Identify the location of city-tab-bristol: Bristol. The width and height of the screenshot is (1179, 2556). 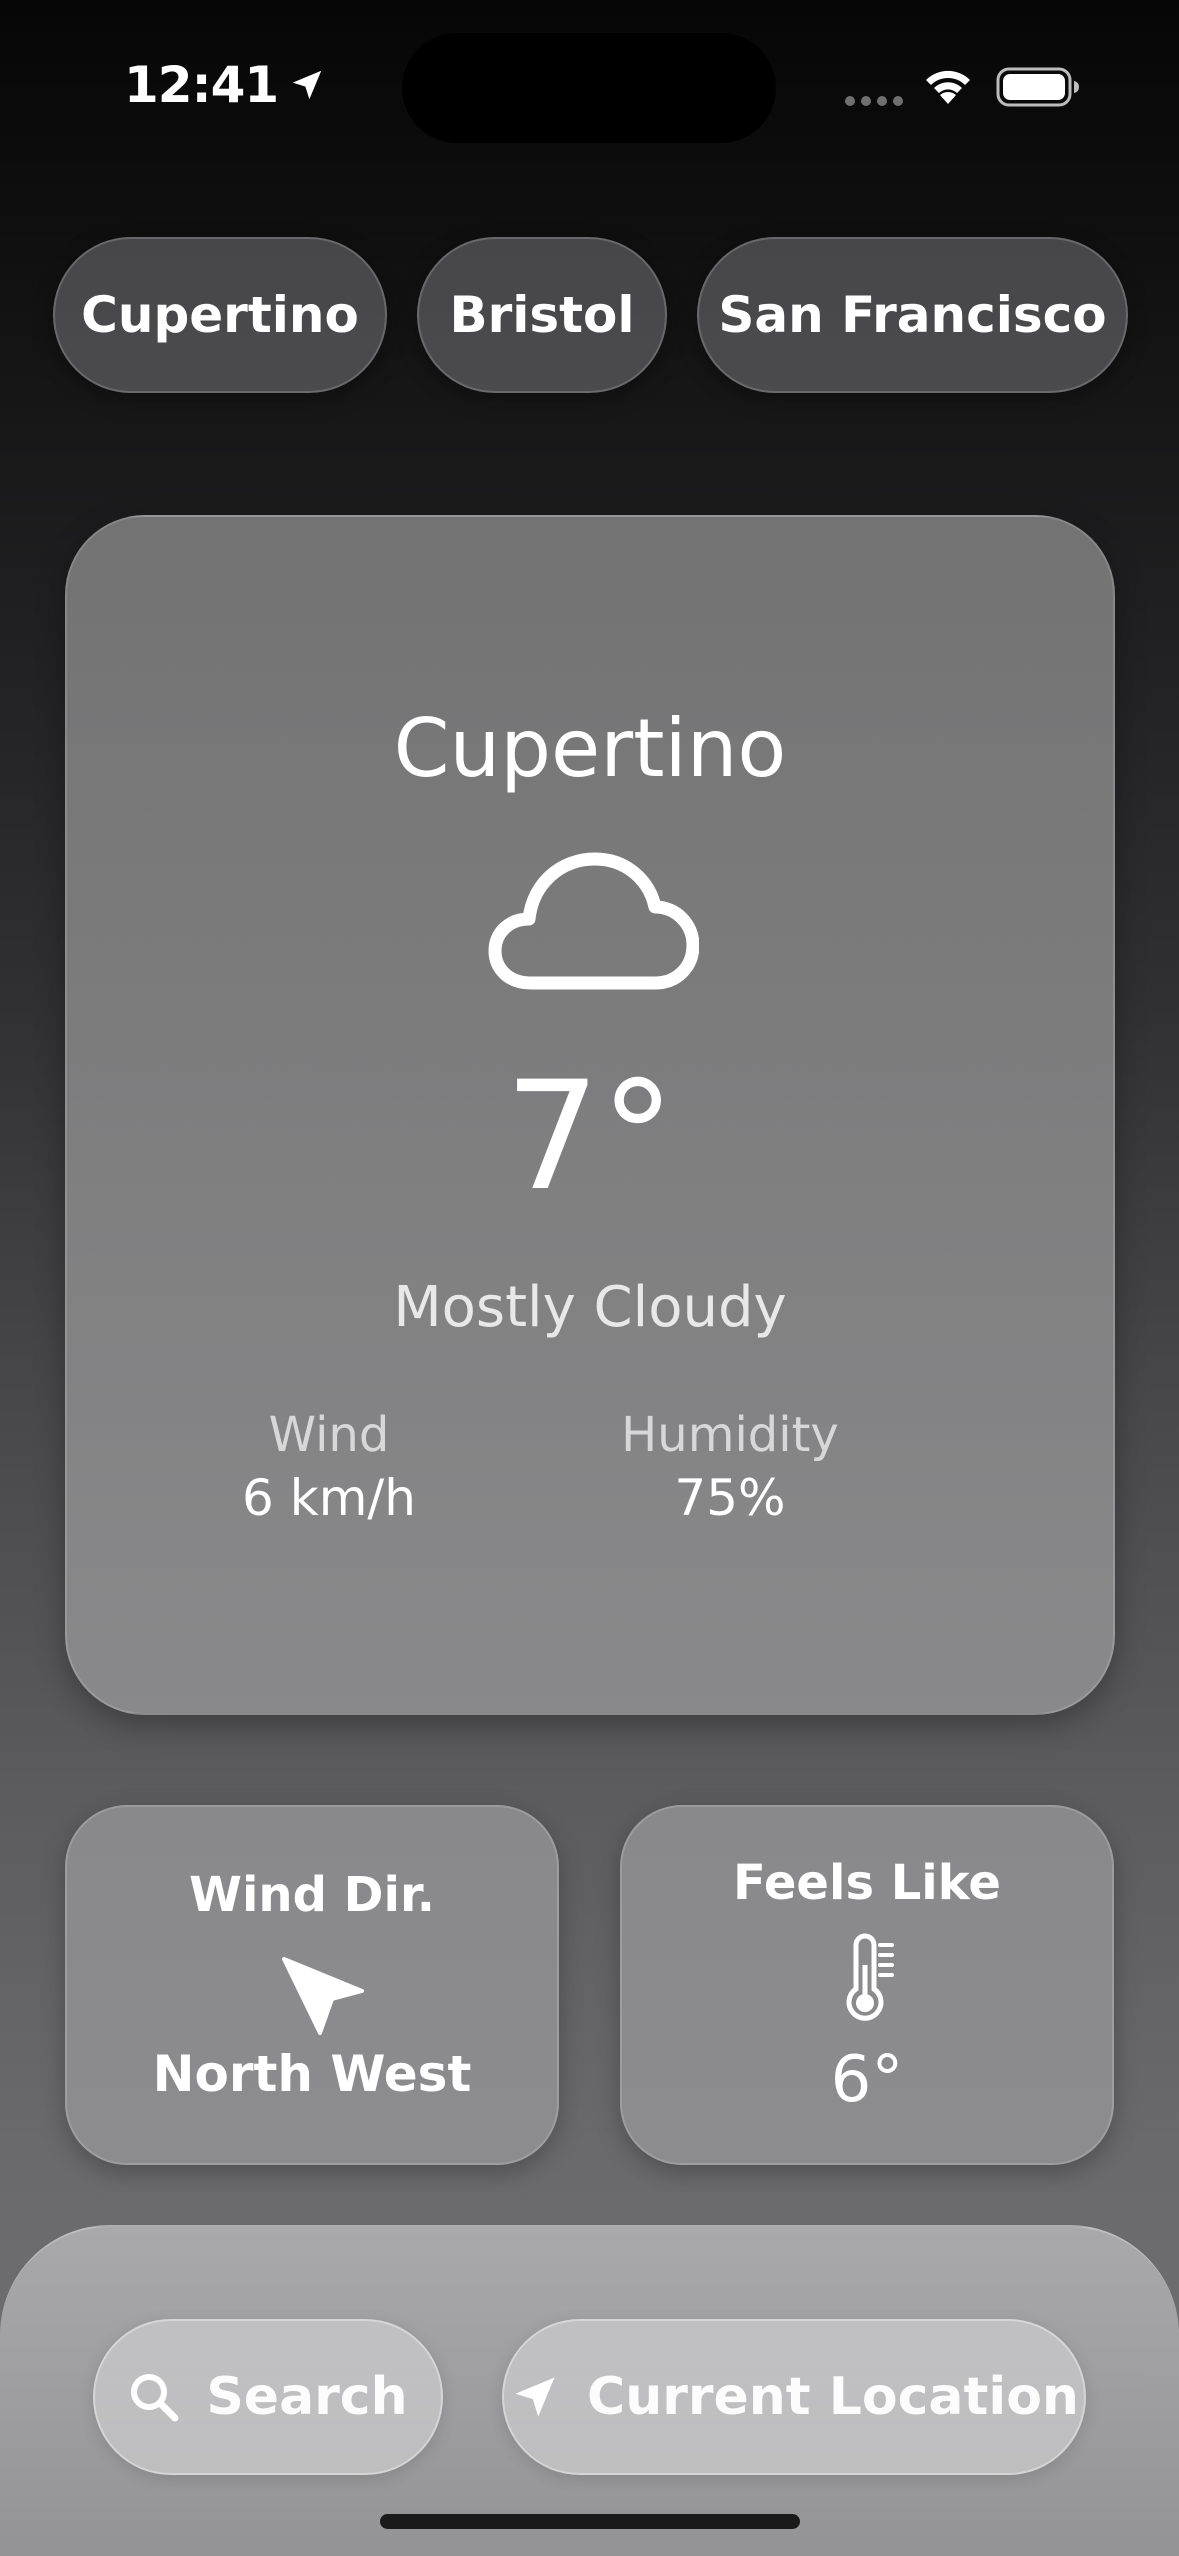
(542, 315).